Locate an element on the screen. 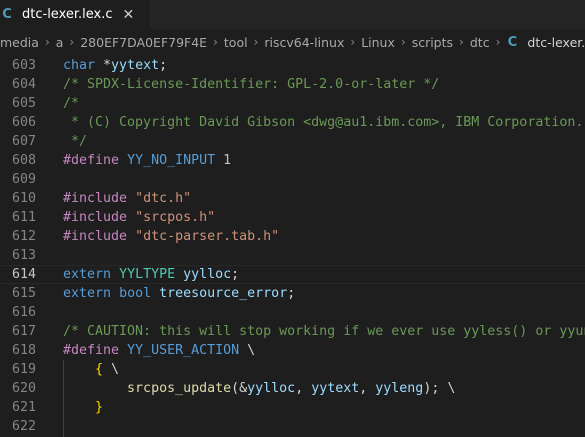  breadcrumb-item: riscv64-linux is located at coordinates (304, 42).